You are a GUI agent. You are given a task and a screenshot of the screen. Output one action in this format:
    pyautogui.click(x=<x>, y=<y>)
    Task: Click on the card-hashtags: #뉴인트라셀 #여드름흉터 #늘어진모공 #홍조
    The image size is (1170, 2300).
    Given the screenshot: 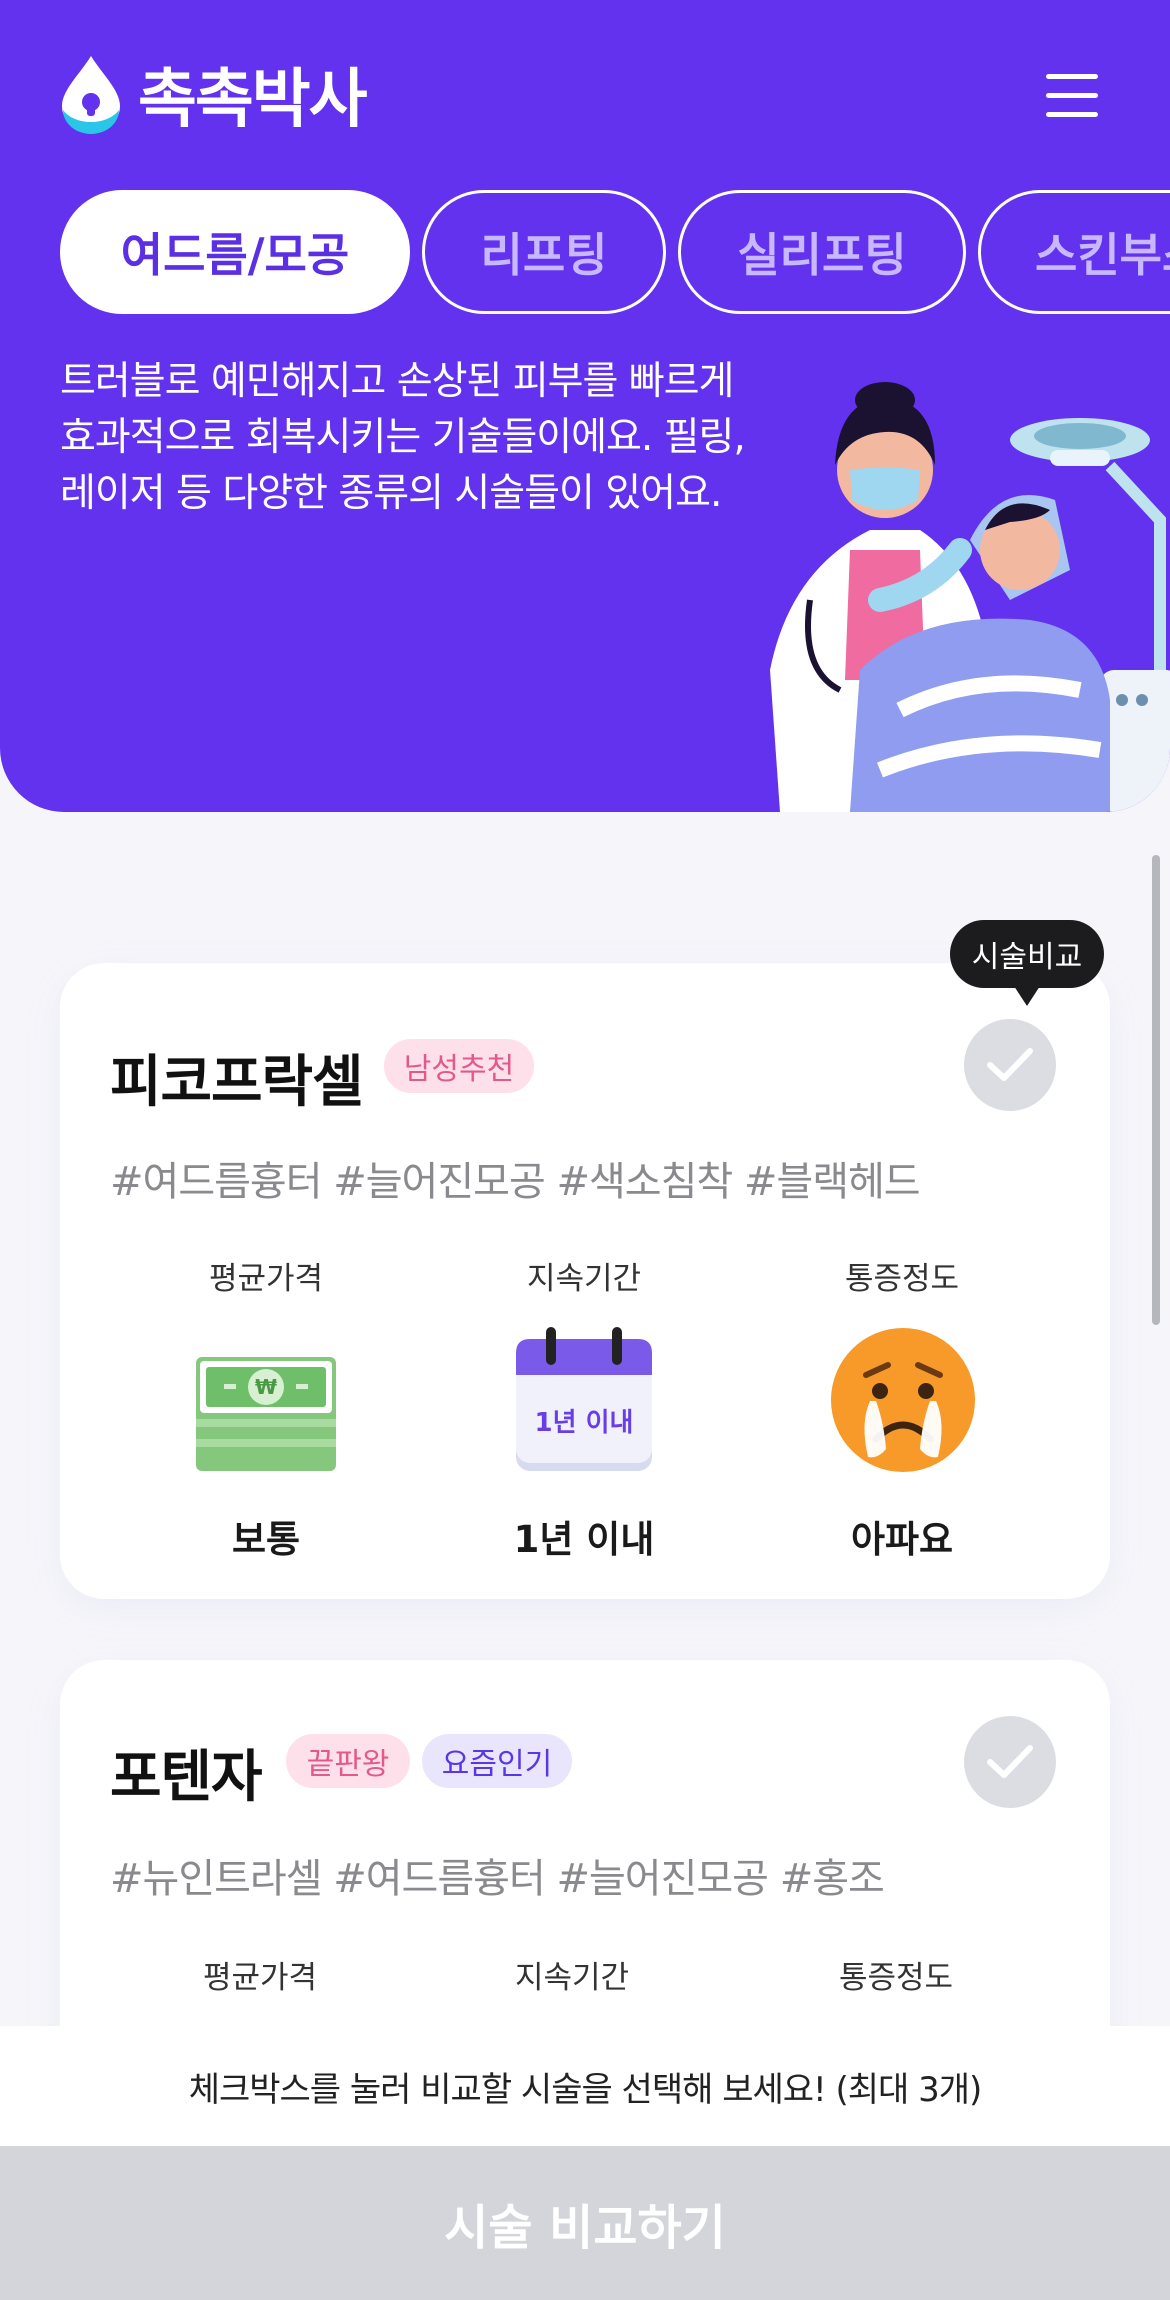 What is the action you would take?
    pyautogui.click(x=497, y=1879)
    